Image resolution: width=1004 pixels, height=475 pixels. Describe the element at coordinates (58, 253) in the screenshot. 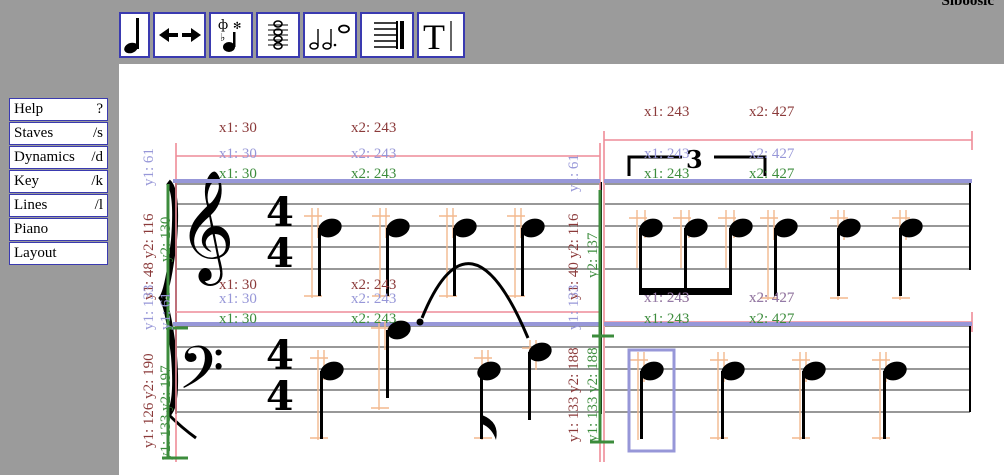

I see `menu-item-layout: Layout` at that location.